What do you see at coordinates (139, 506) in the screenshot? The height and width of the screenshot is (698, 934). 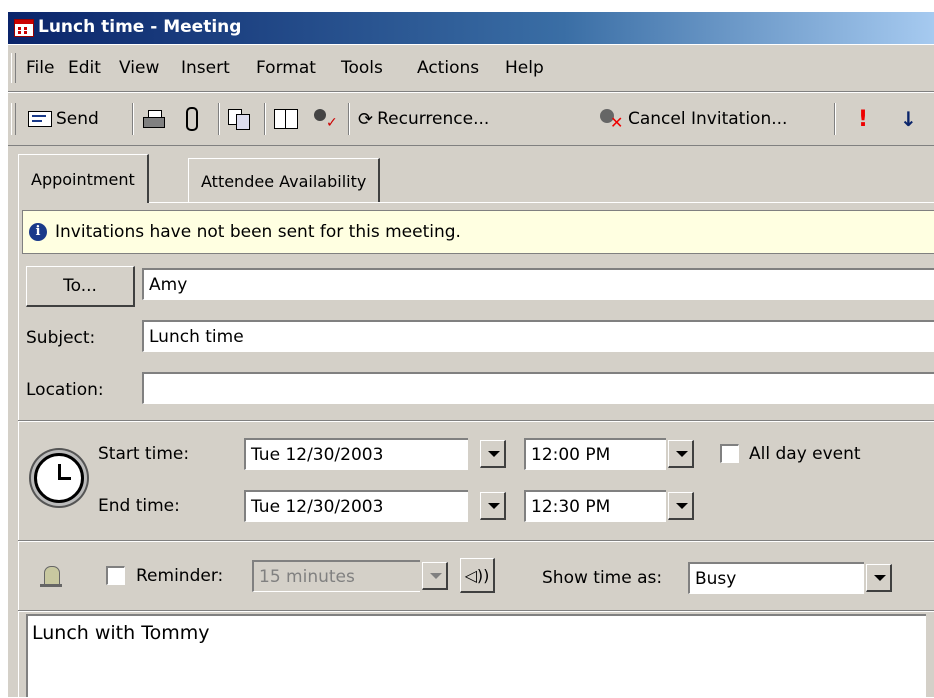 I see `end-time-label: End time:` at bounding box center [139, 506].